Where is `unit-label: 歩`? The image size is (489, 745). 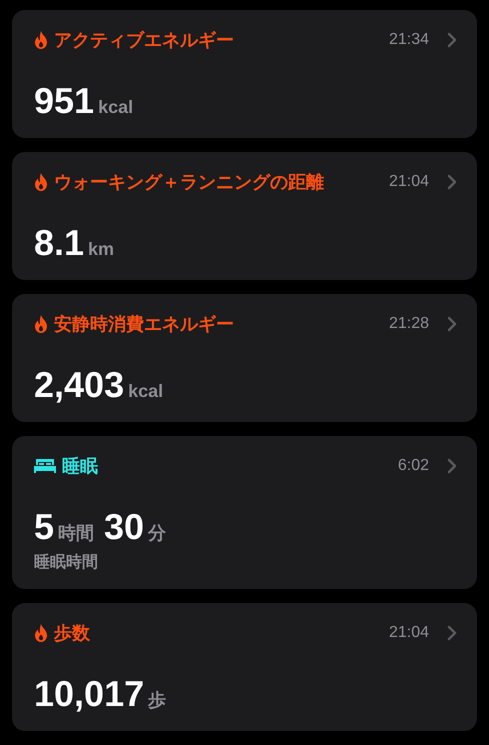
unit-label: 歩 is located at coordinates (157, 700).